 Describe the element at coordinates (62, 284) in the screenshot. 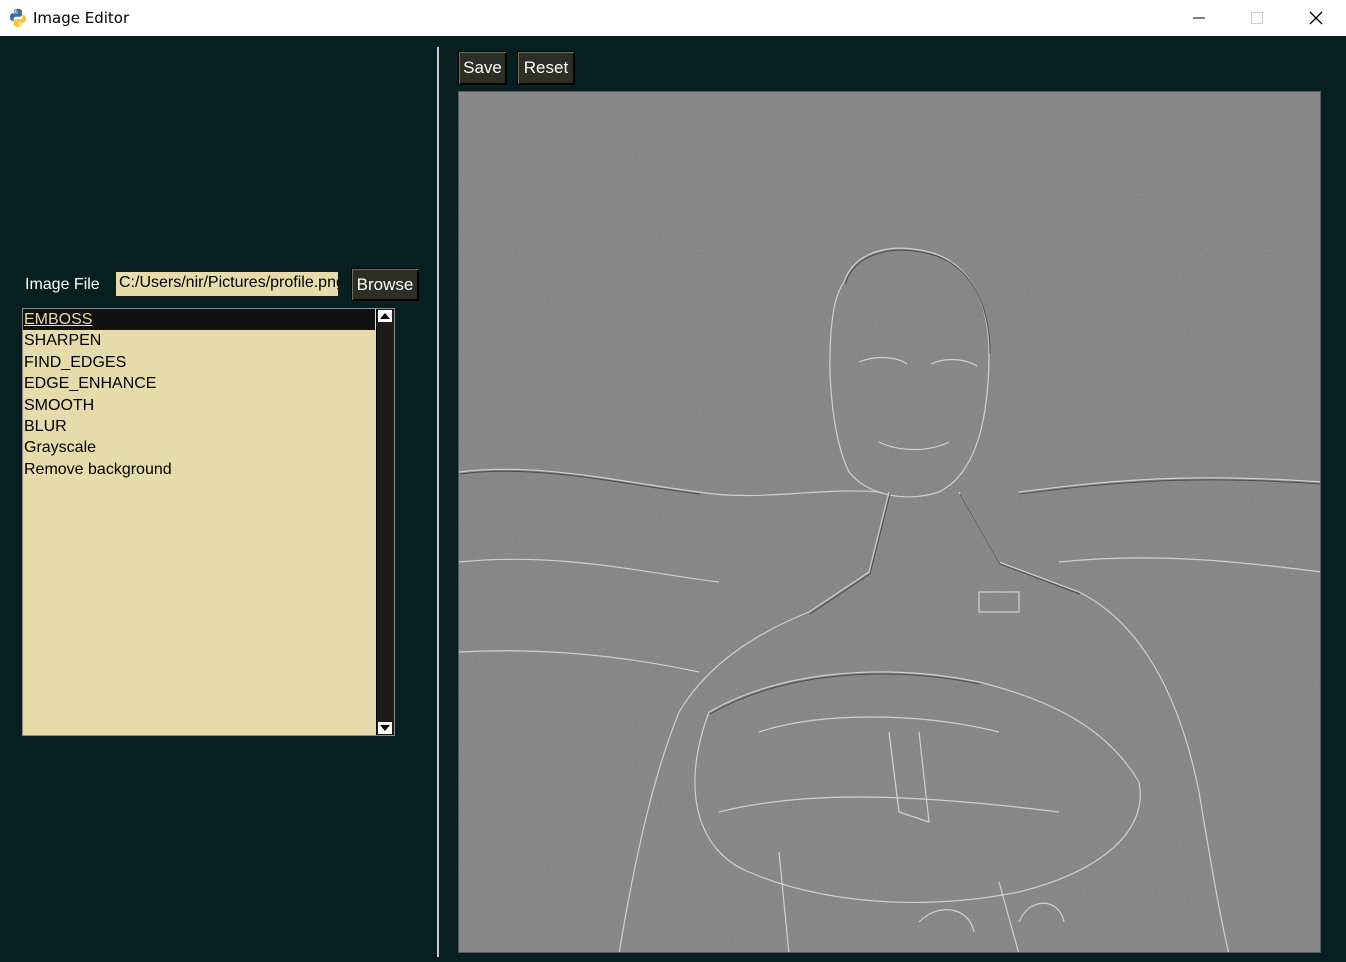

I see `image-file-label: Image File` at that location.